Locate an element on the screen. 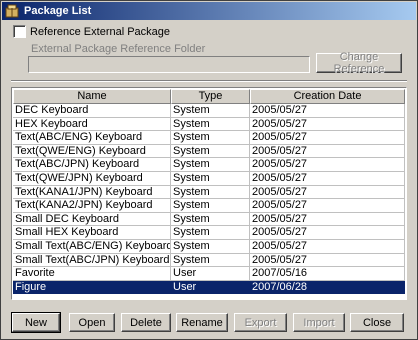  reference-external-checkbox is located at coordinates (19, 31).